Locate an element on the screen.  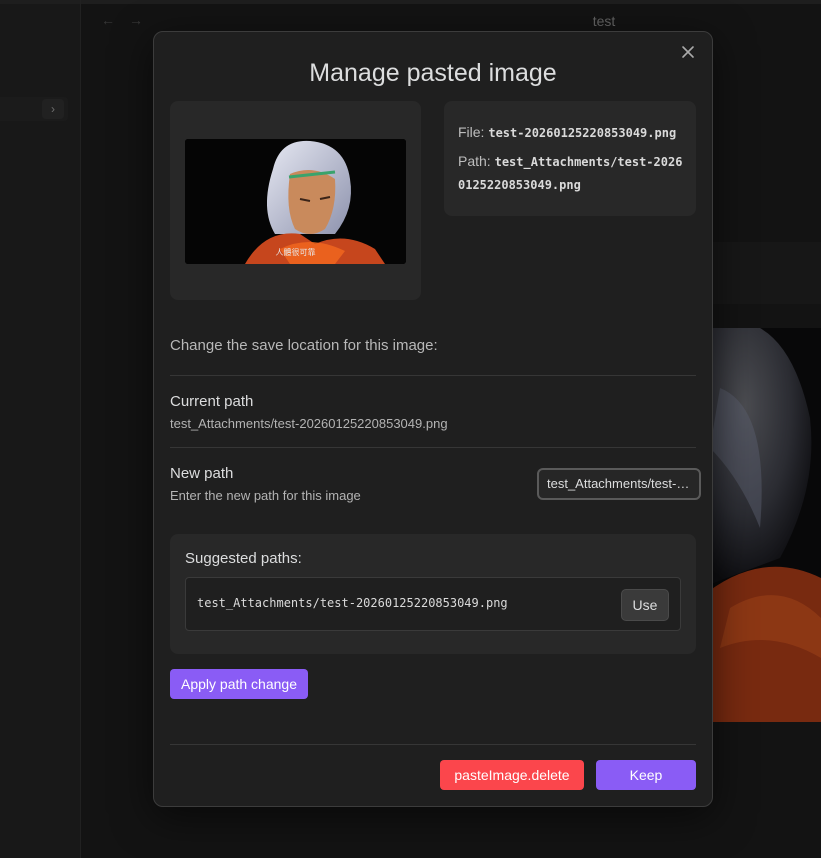
delete-image-button: pasteImage.delete is located at coordinates (512, 775).